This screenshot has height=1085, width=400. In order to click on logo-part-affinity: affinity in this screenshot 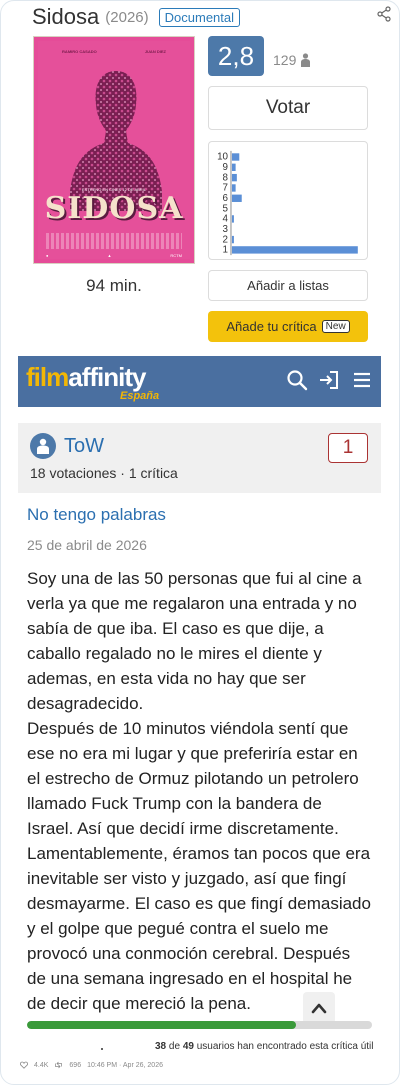, I will do `click(107, 377)`.